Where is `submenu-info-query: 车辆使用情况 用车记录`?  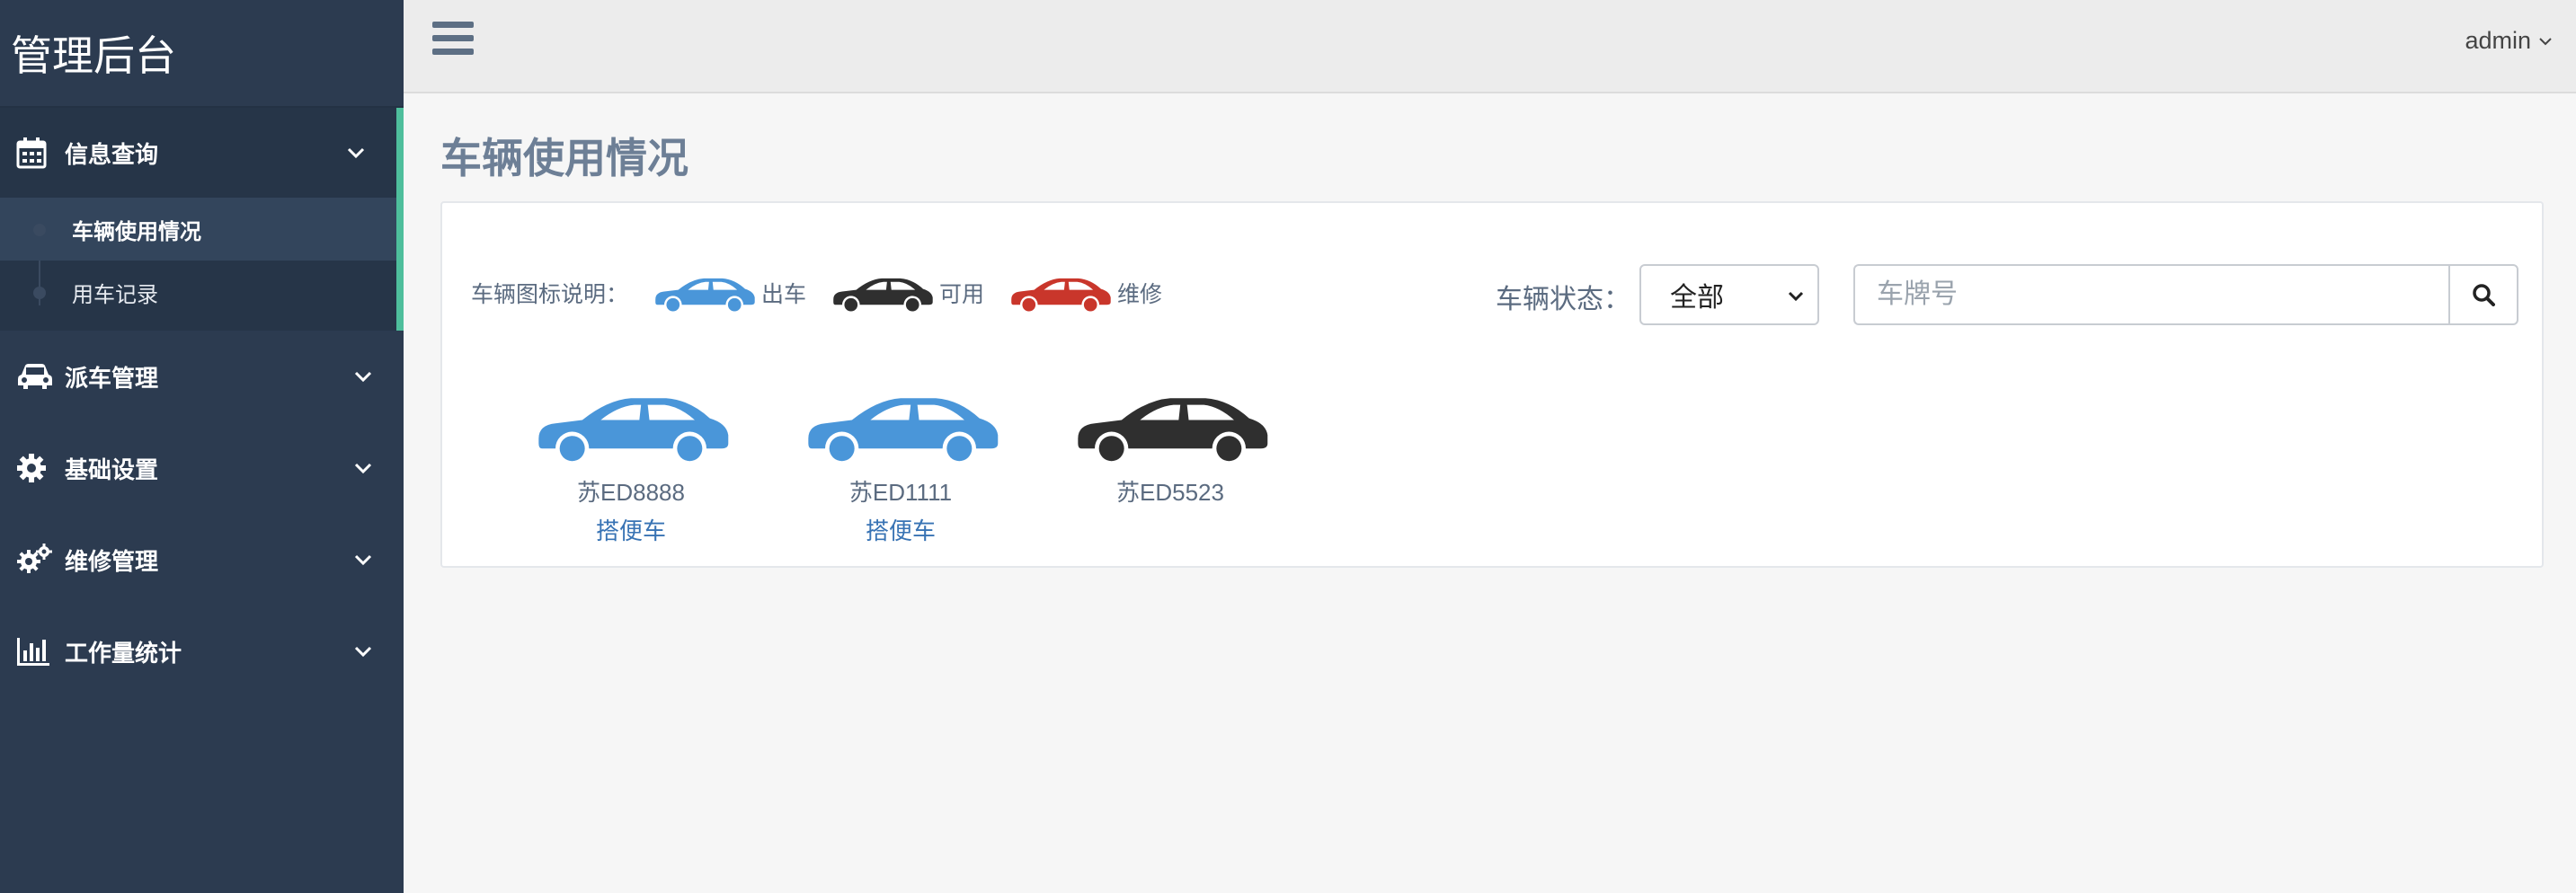 submenu-info-query: 车辆使用情况 用车记录 is located at coordinates (198, 264).